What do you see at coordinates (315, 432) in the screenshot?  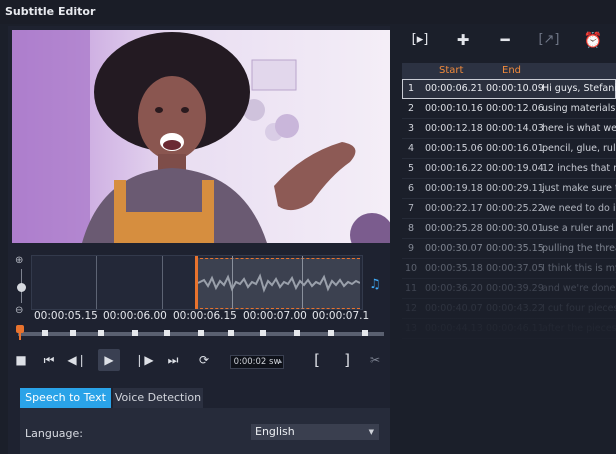 I see `language-select: English ▼` at bounding box center [315, 432].